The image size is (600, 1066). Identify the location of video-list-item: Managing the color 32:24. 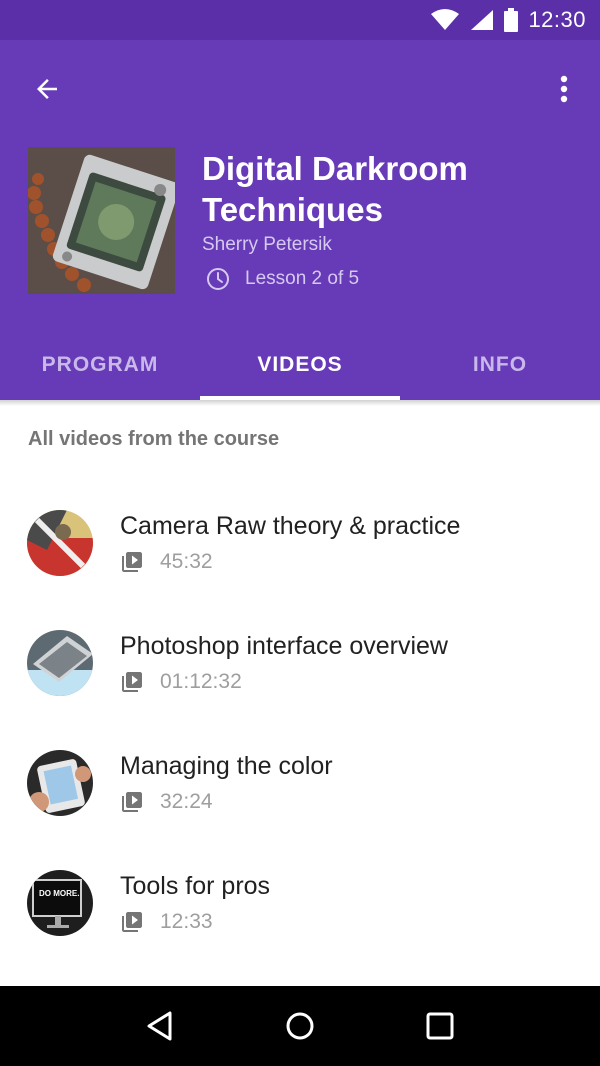
(300, 780).